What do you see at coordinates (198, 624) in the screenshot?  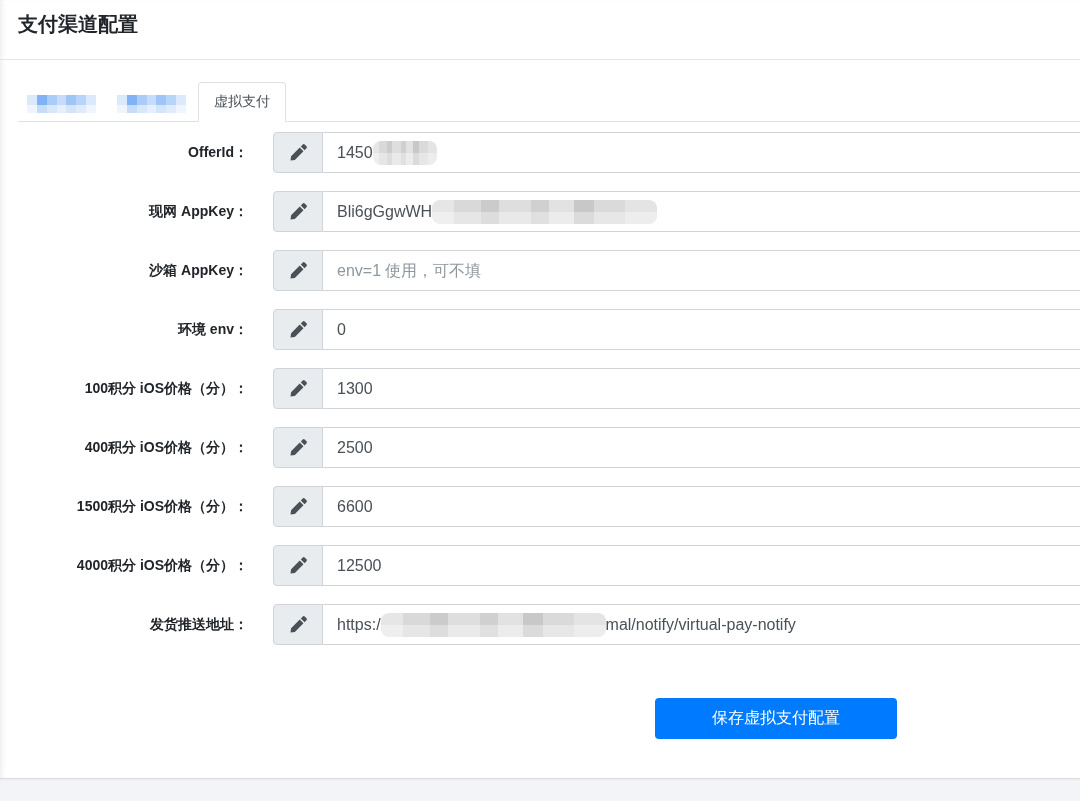 I see `field-label: 发货推送地址：` at bounding box center [198, 624].